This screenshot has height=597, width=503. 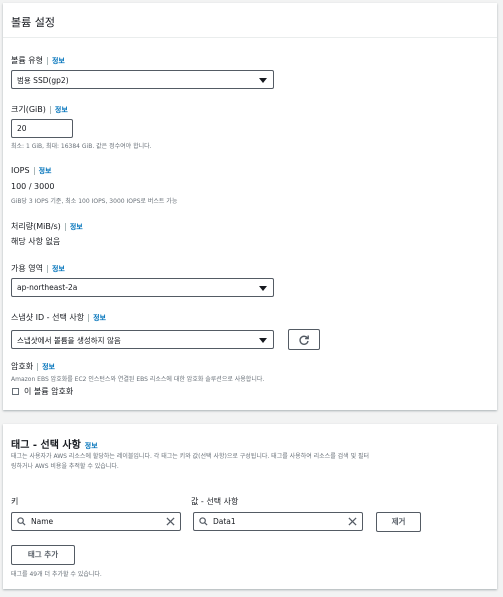 I want to click on tag-value-input: Data1, so click(x=278, y=521).